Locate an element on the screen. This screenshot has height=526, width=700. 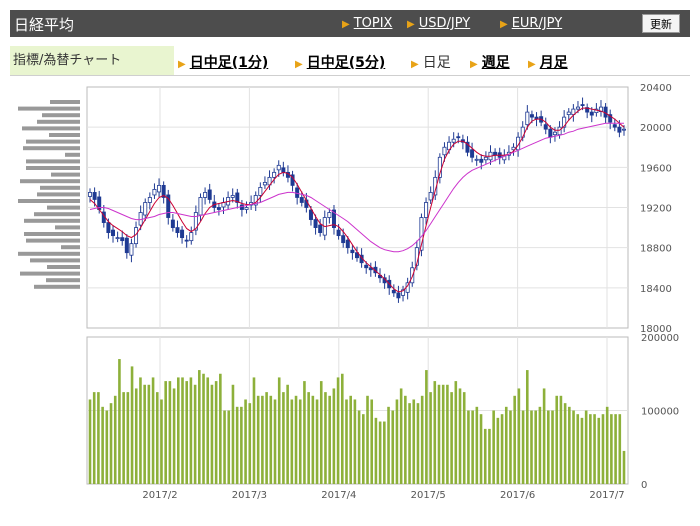
y-tick-label: 100000 is located at coordinates (660, 412).